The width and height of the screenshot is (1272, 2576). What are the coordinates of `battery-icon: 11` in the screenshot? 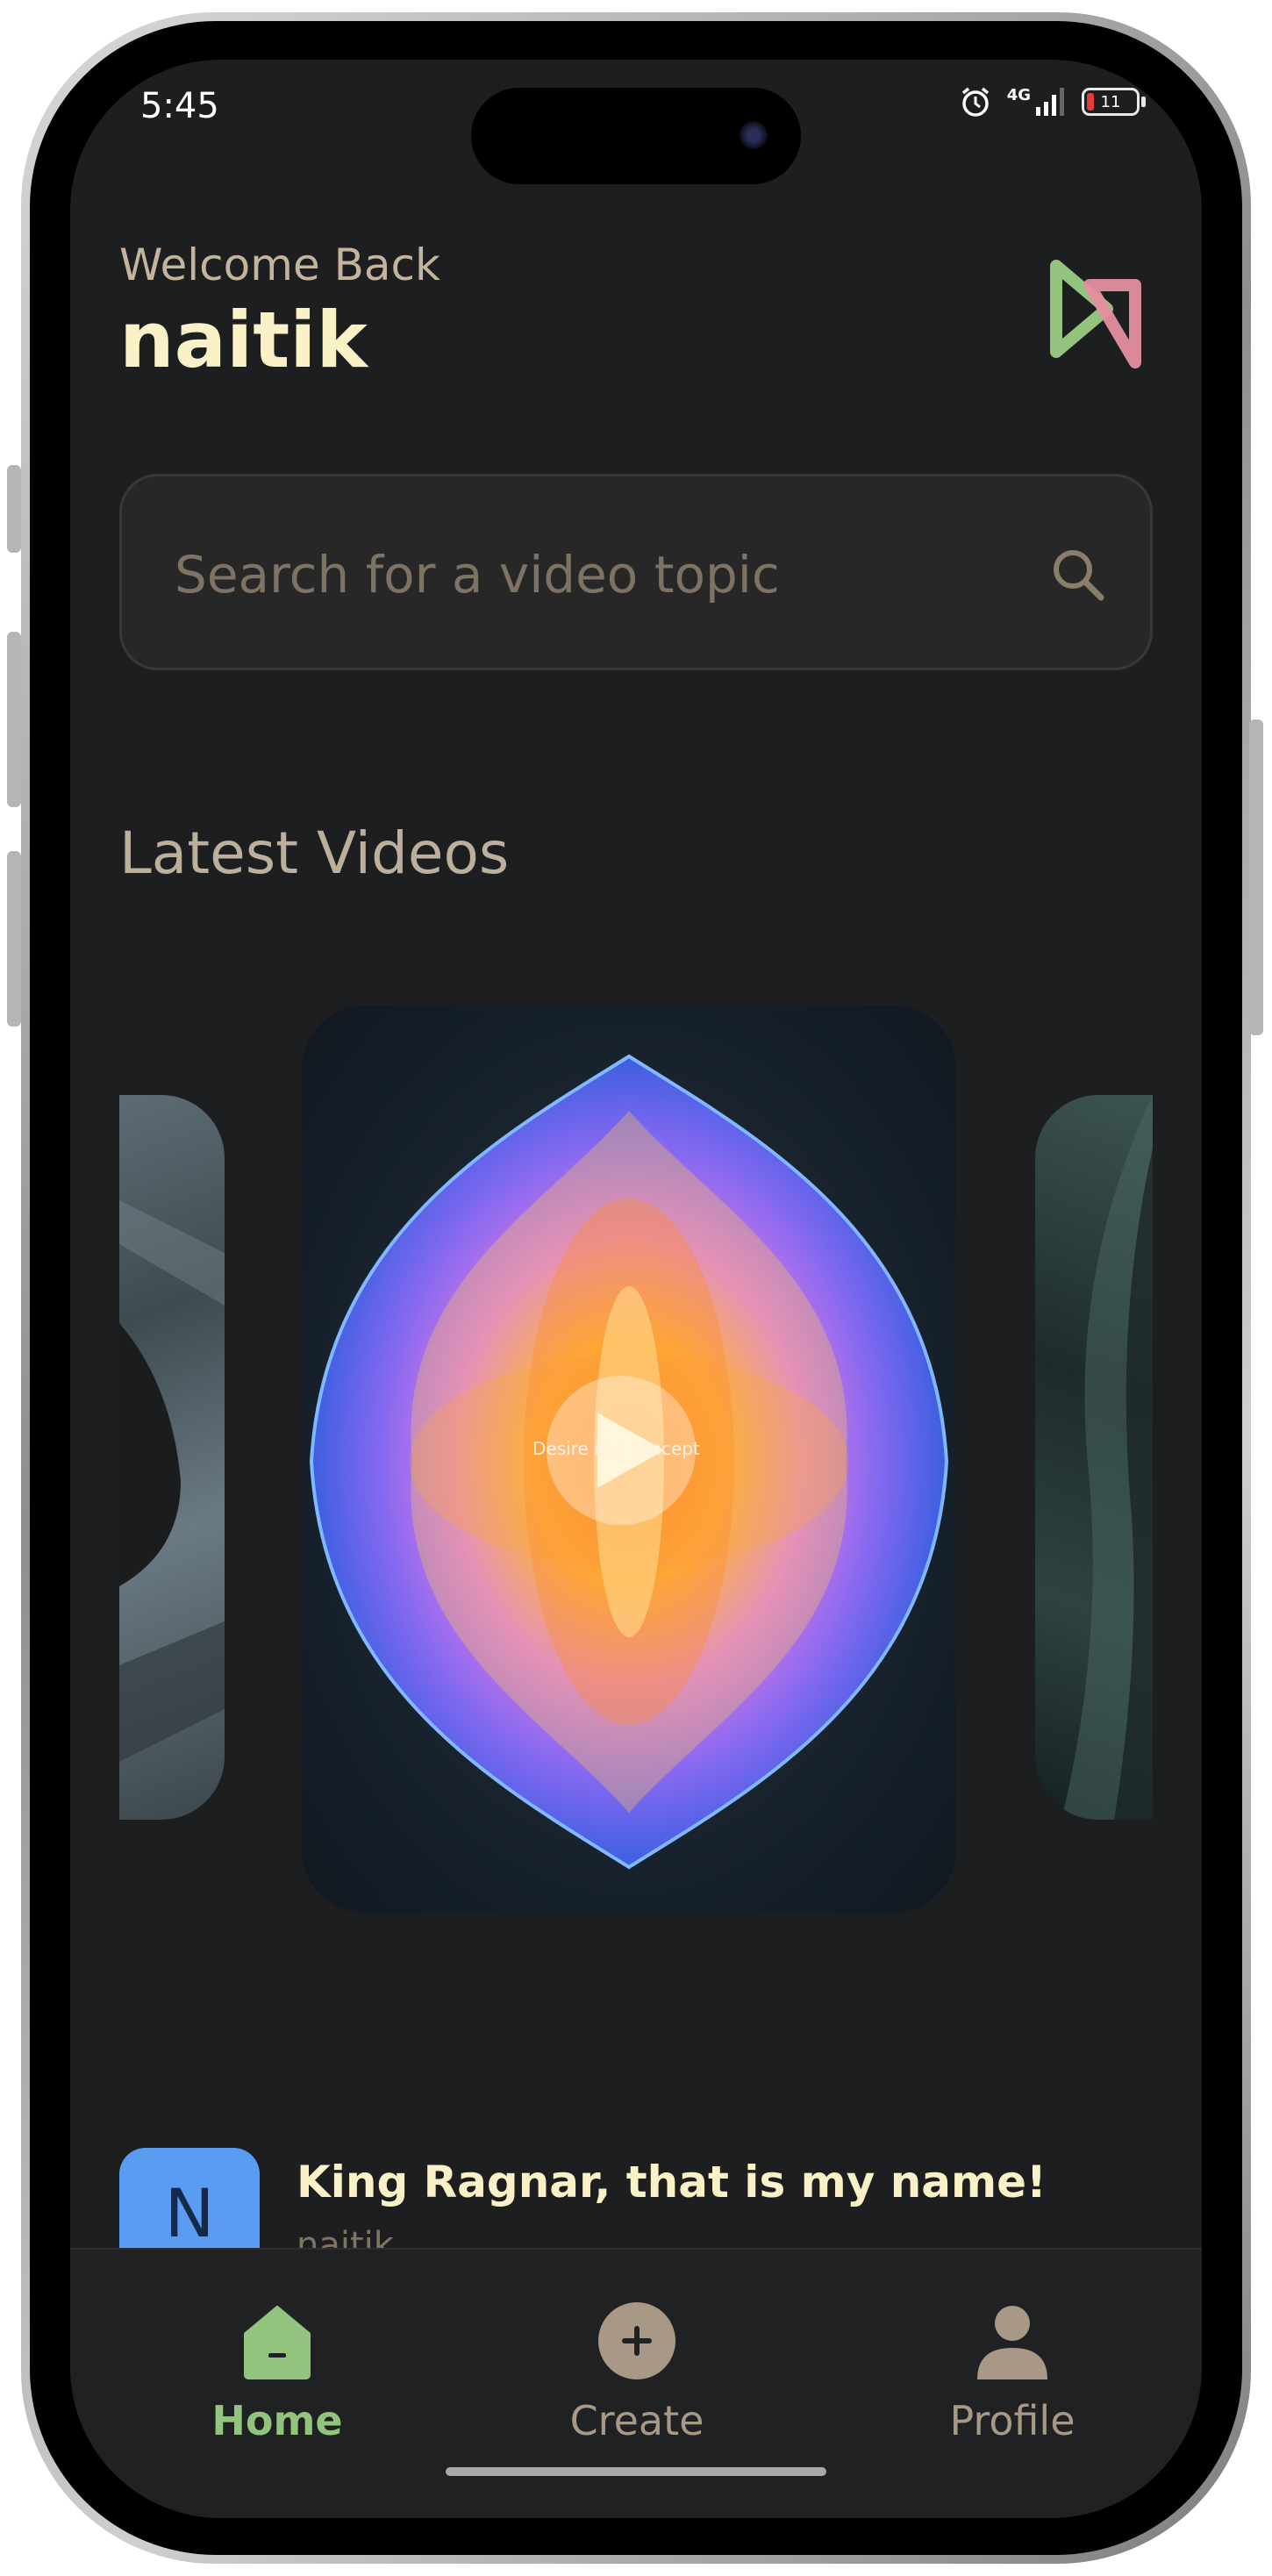 It's located at (1111, 102).